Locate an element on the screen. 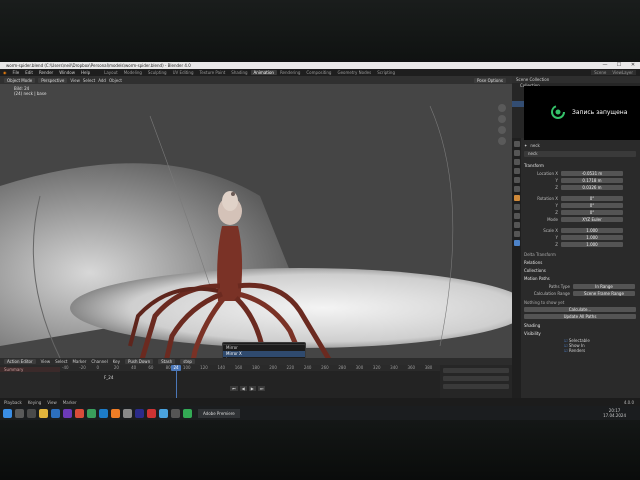 Image resolution: width=640 pixels, height=480 pixels. play-icon: ▶ is located at coordinates (252, 388).